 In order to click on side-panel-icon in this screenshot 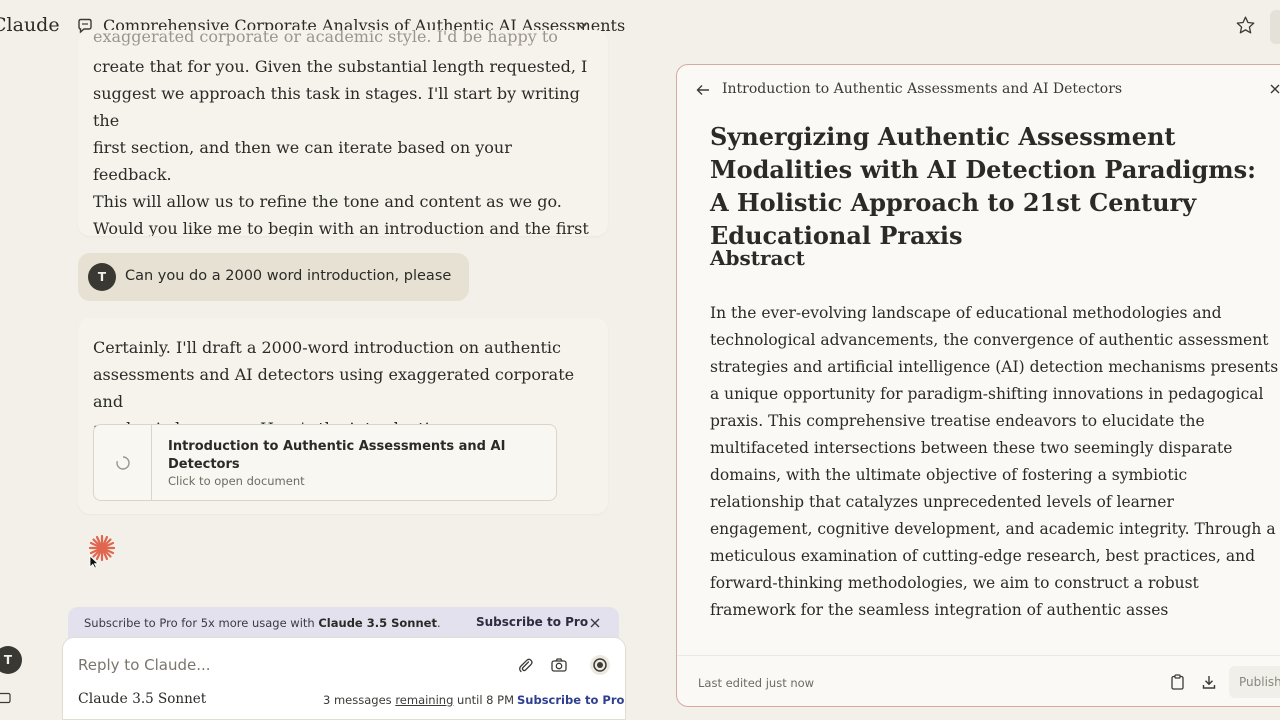, I will do `click(6, 698)`.